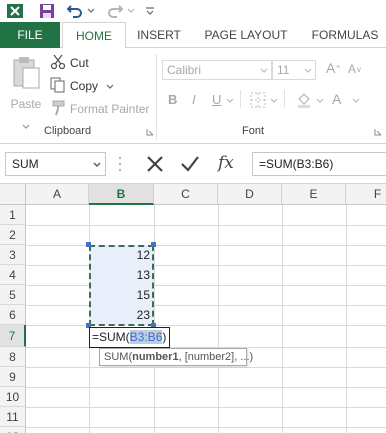 The image size is (386, 433). Describe the element at coordinates (150, 132) in the screenshot. I see `clipboard-launcher-icon` at that location.